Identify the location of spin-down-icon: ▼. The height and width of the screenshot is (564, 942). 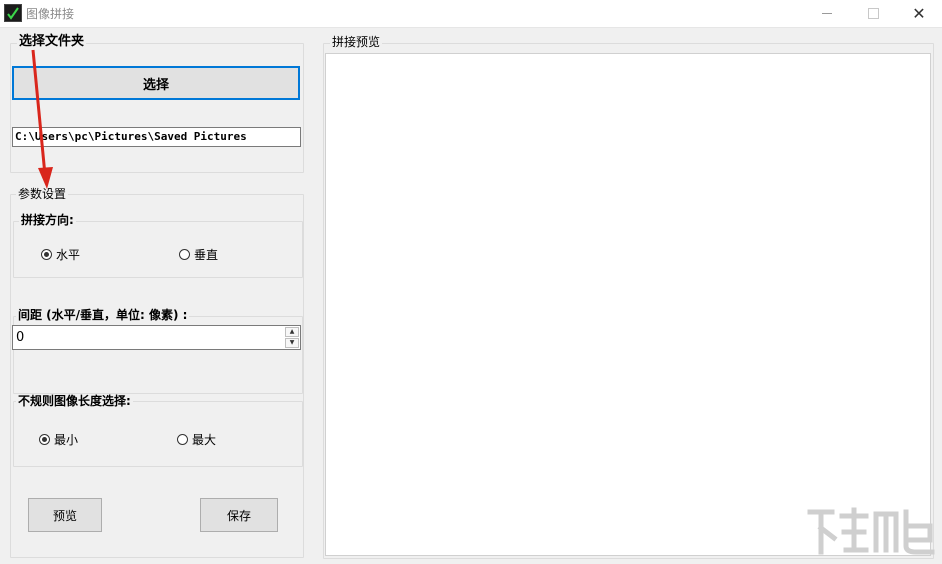
(292, 343).